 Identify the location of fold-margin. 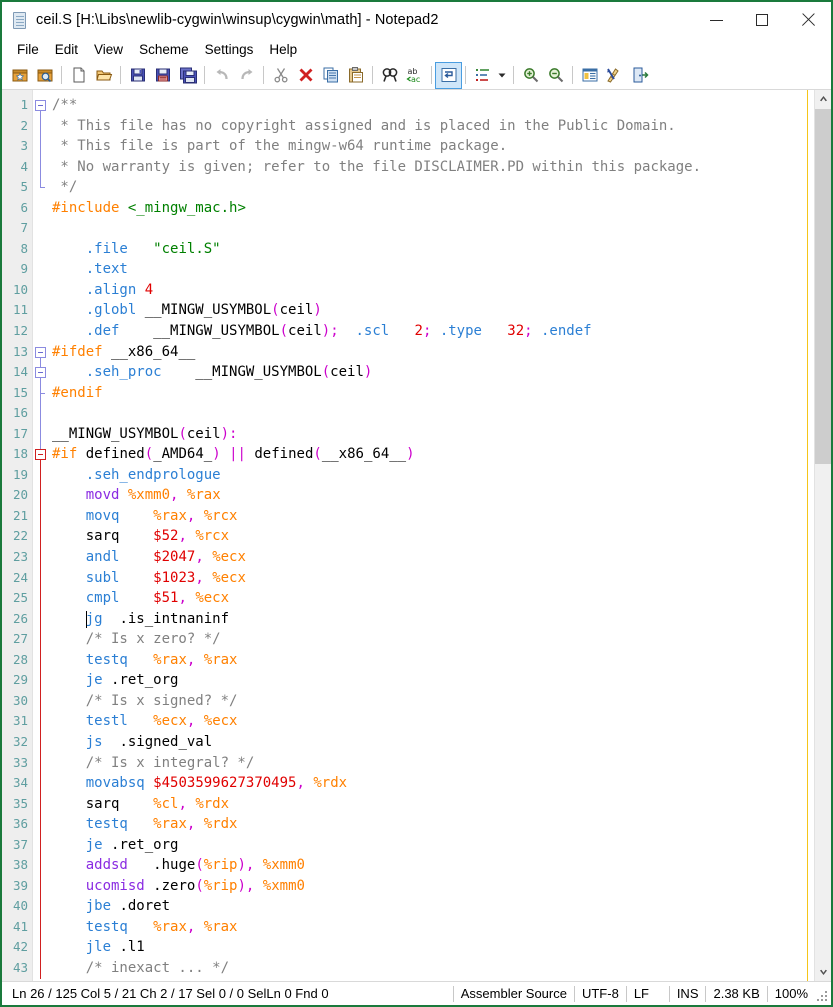
(41, 535).